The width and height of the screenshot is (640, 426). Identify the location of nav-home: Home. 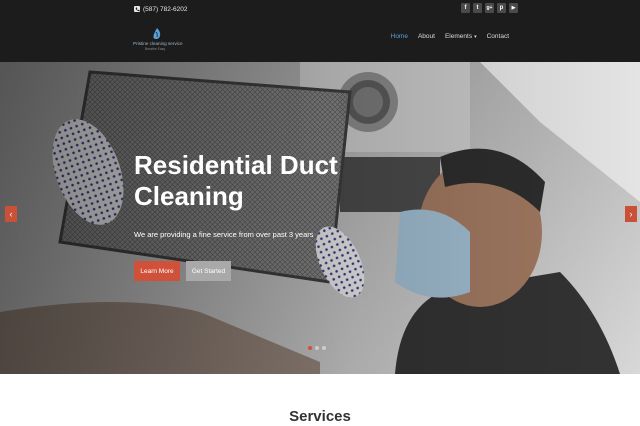
(399, 36).